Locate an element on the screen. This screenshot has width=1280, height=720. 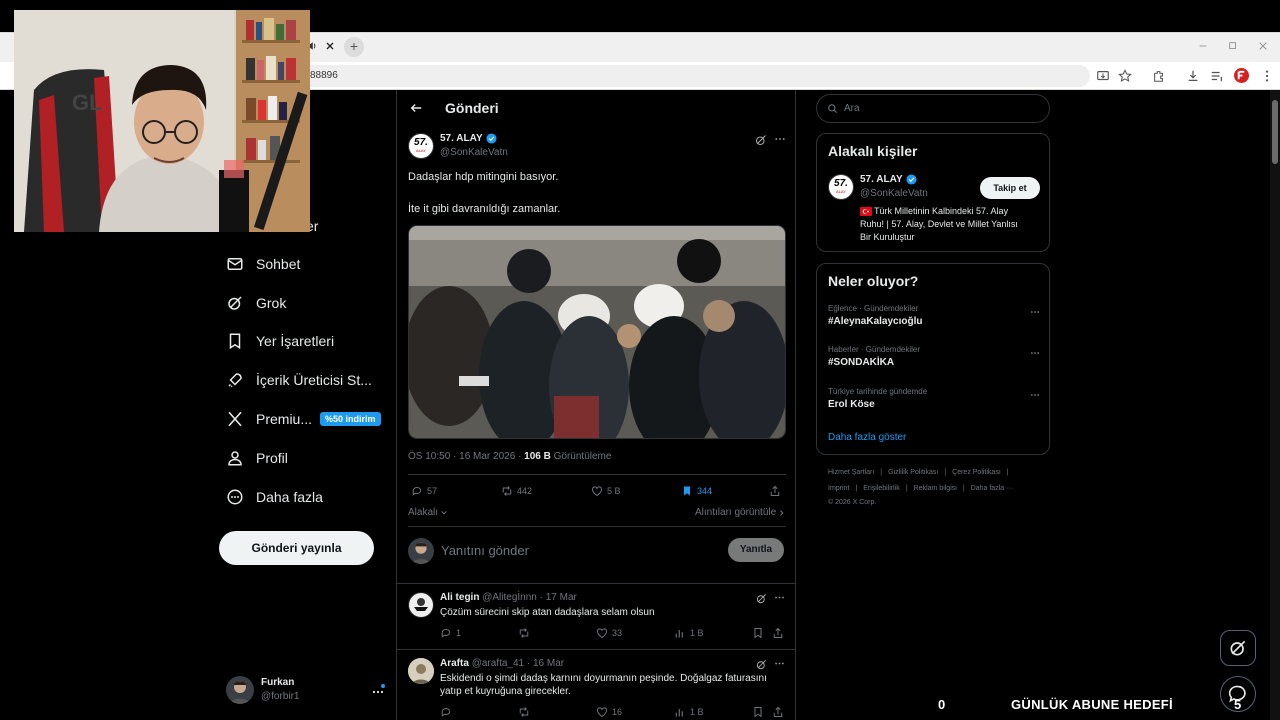
x-logo-icon is located at coordinates (235, 419).